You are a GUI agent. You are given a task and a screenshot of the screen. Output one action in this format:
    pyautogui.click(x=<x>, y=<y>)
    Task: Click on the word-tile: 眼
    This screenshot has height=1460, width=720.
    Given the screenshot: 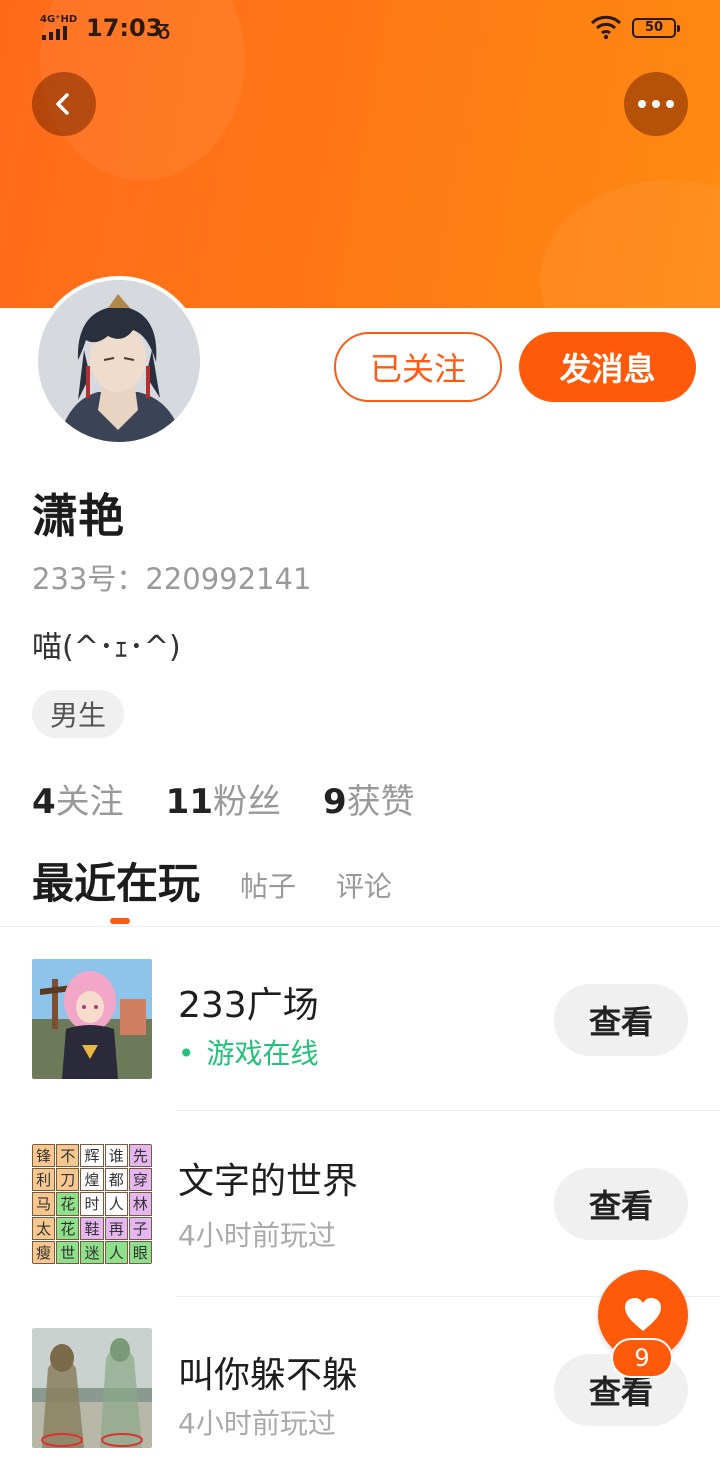 What is the action you would take?
    pyautogui.click(x=140, y=1252)
    